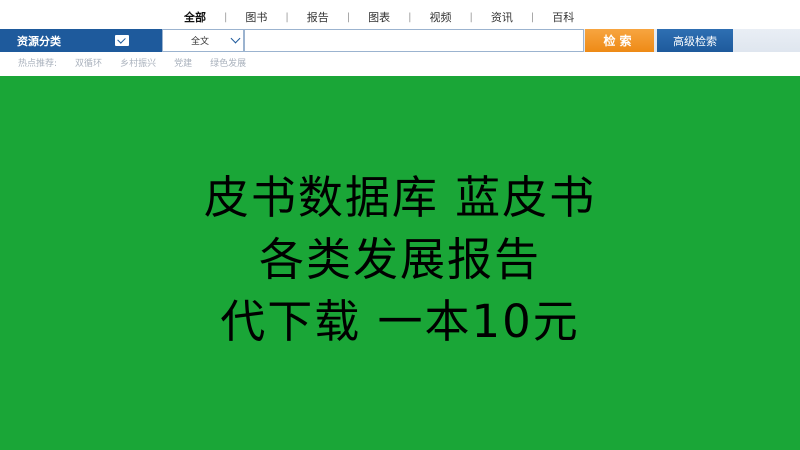 This screenshot has width=800, height=450. Describe the element at coordinates (183, 62) in the screenshot. I see `hot-item: 党建` at that location.